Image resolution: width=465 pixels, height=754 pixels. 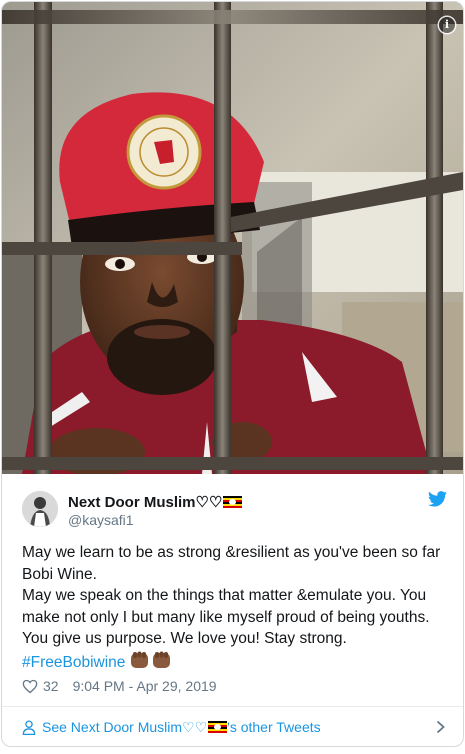 I want to click on chevron-right-icon, so click(x=440, y=727).